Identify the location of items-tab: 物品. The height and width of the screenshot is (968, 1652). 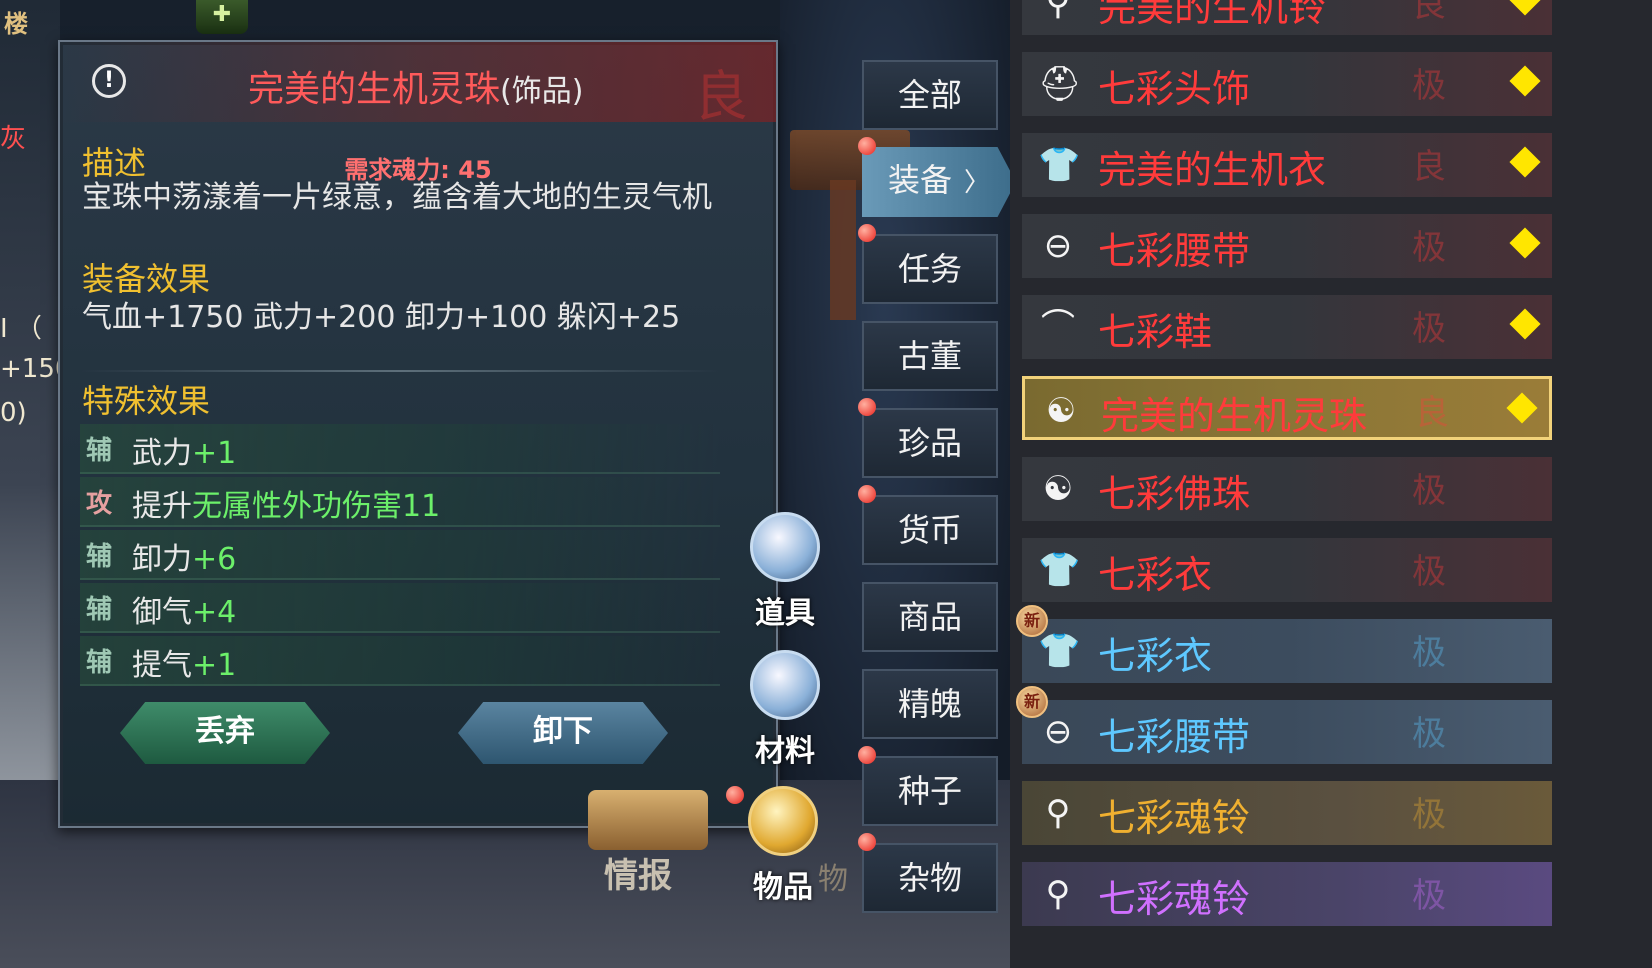
(783, 845).